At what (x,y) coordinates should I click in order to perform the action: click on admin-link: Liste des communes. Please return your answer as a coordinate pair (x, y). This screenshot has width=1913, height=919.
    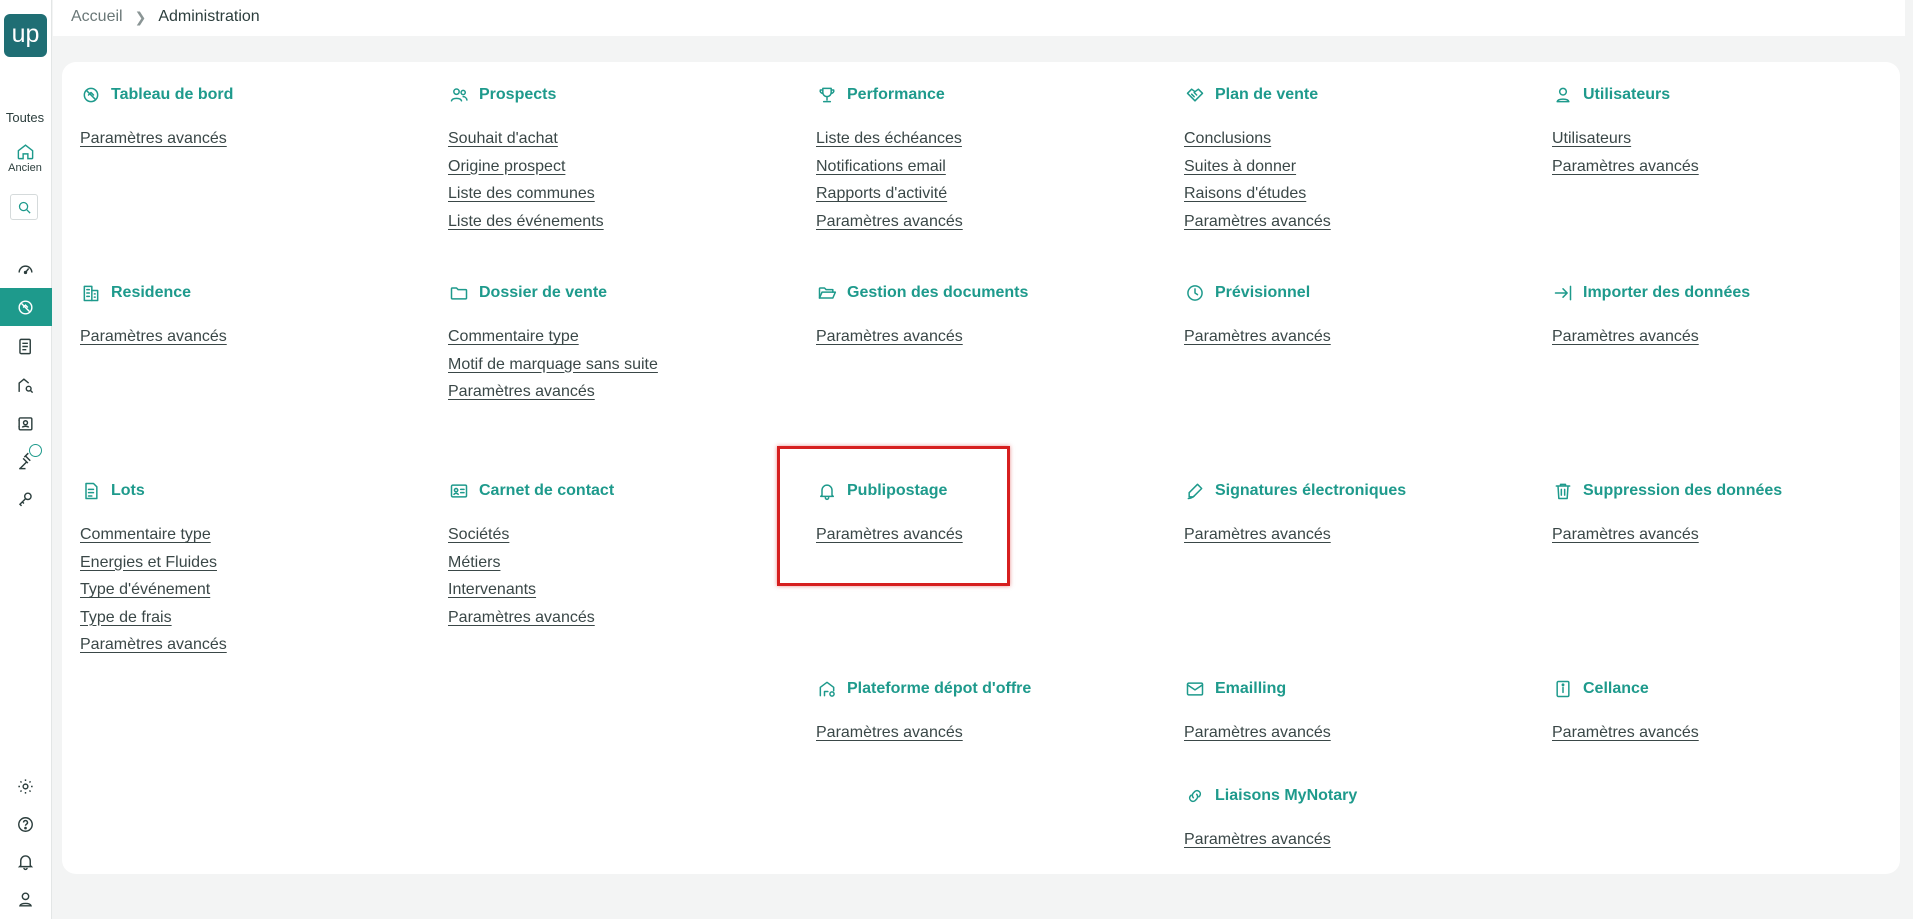
    Looking at the image, I should click on (618, 194).